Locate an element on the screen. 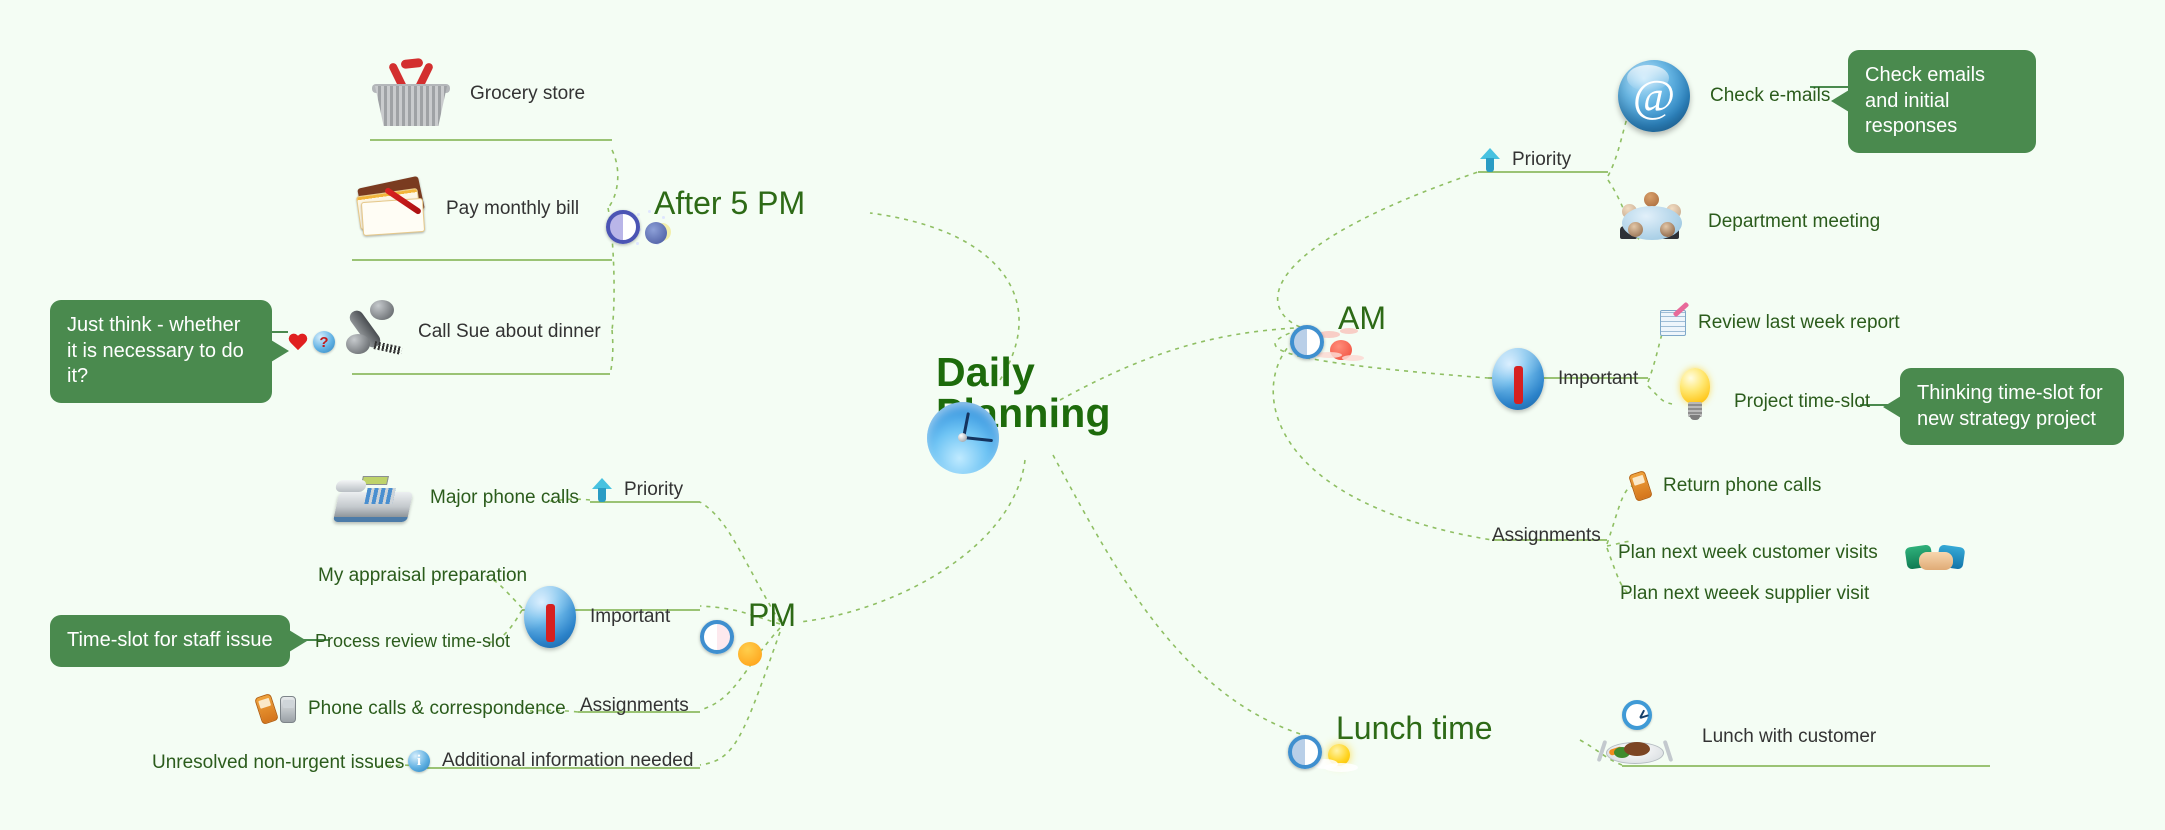  group-pm-assignments: Assignments is located at coordinates (634, 706).